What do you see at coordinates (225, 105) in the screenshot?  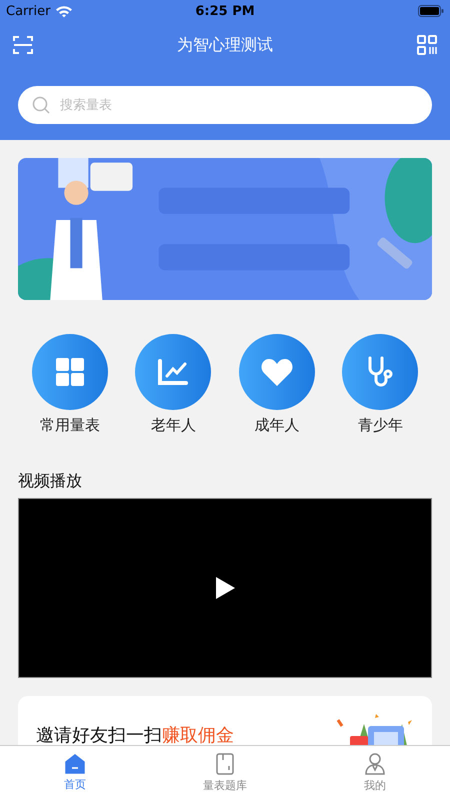 I see `search-field: 搜索量表` at bounding box center [225, 105].